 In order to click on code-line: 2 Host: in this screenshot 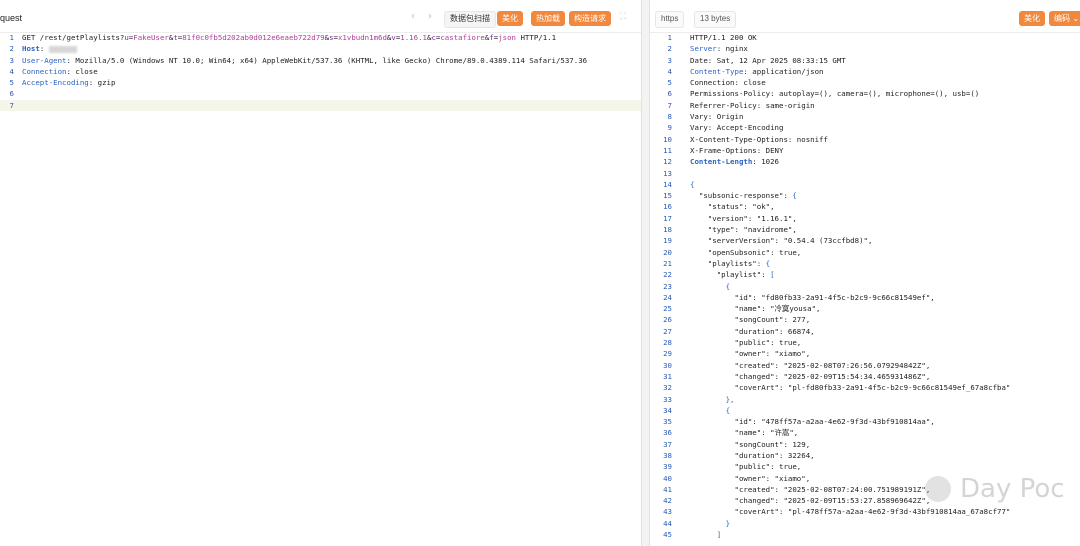, I will do `click(320, 48)`.